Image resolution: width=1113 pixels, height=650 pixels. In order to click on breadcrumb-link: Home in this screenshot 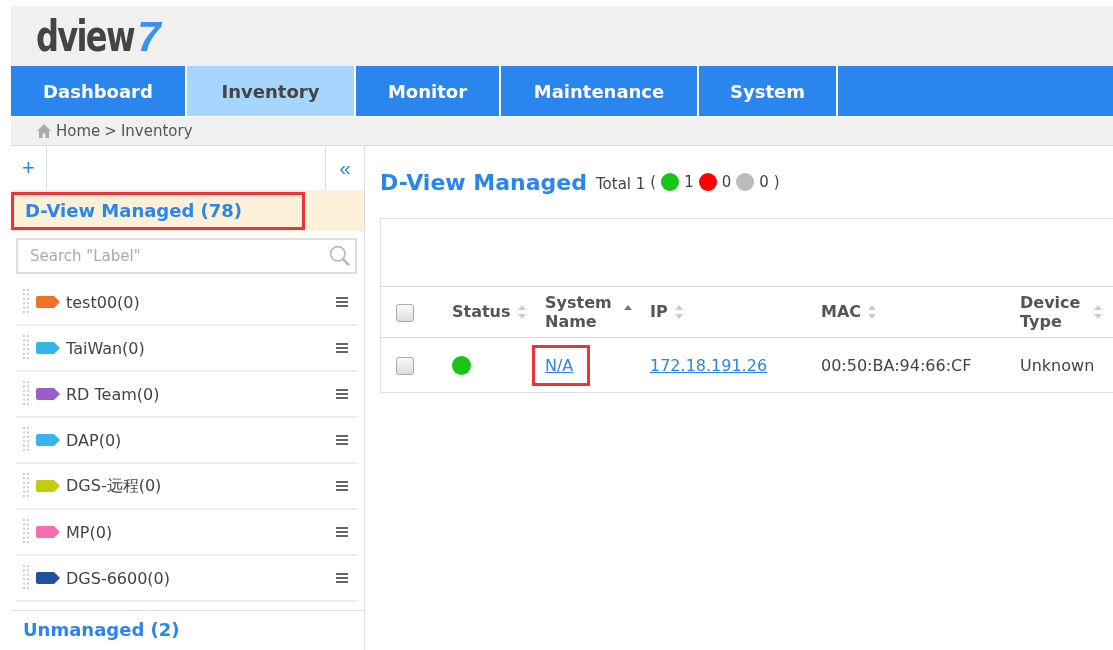, I will do `click(78, 131)`.